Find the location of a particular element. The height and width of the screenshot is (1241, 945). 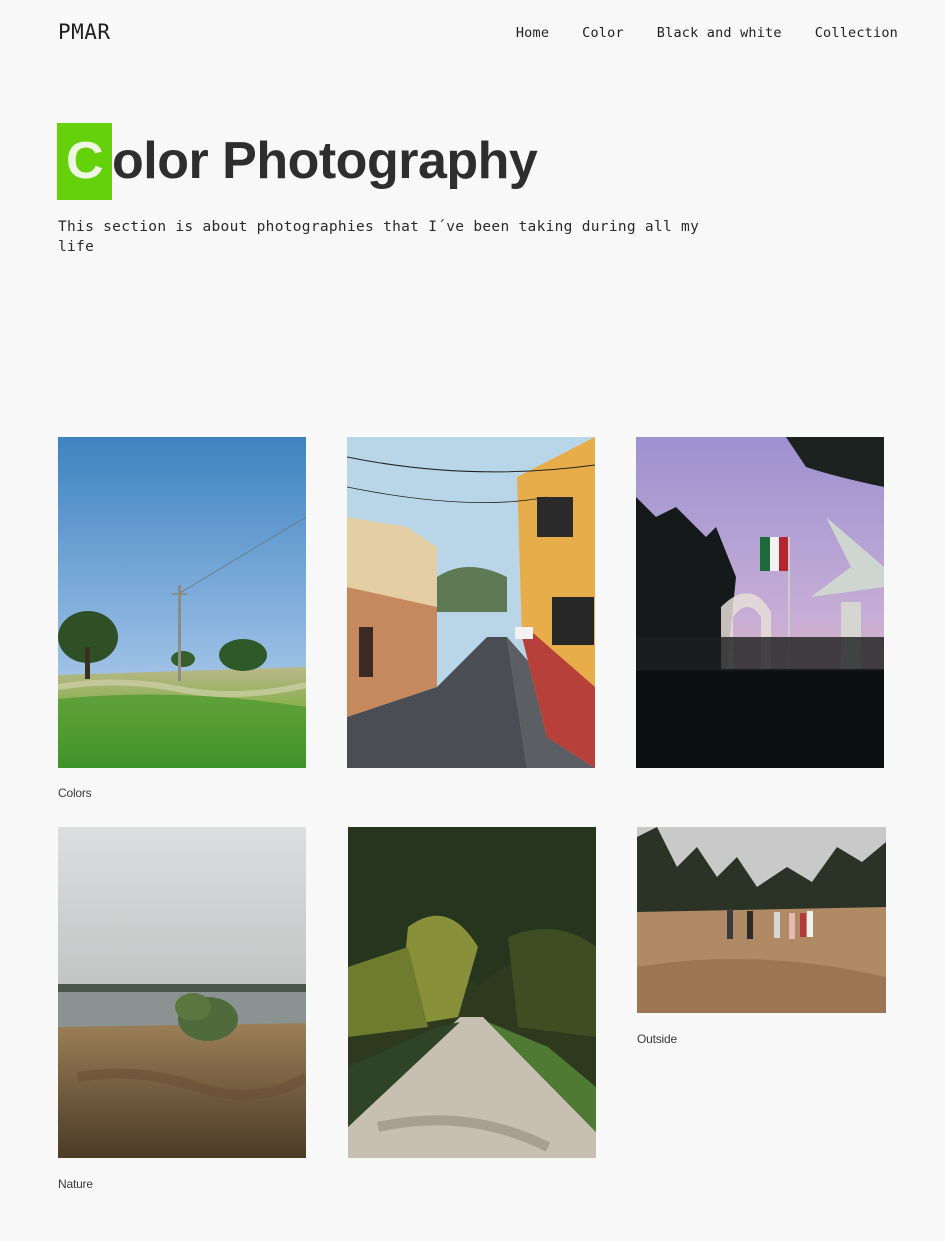

title-rest: olor Photography is located at coordinates (325, 161).